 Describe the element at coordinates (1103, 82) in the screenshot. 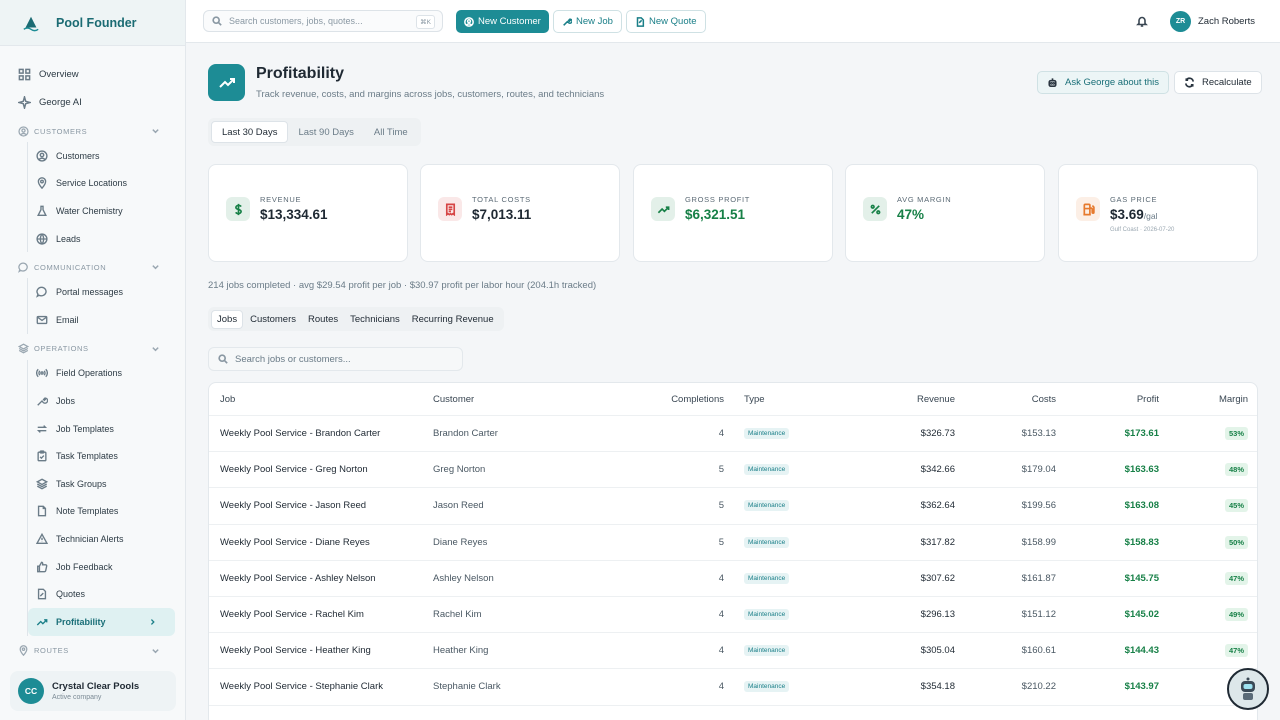

I see `ask-george-button: Ask George about this` at that location.